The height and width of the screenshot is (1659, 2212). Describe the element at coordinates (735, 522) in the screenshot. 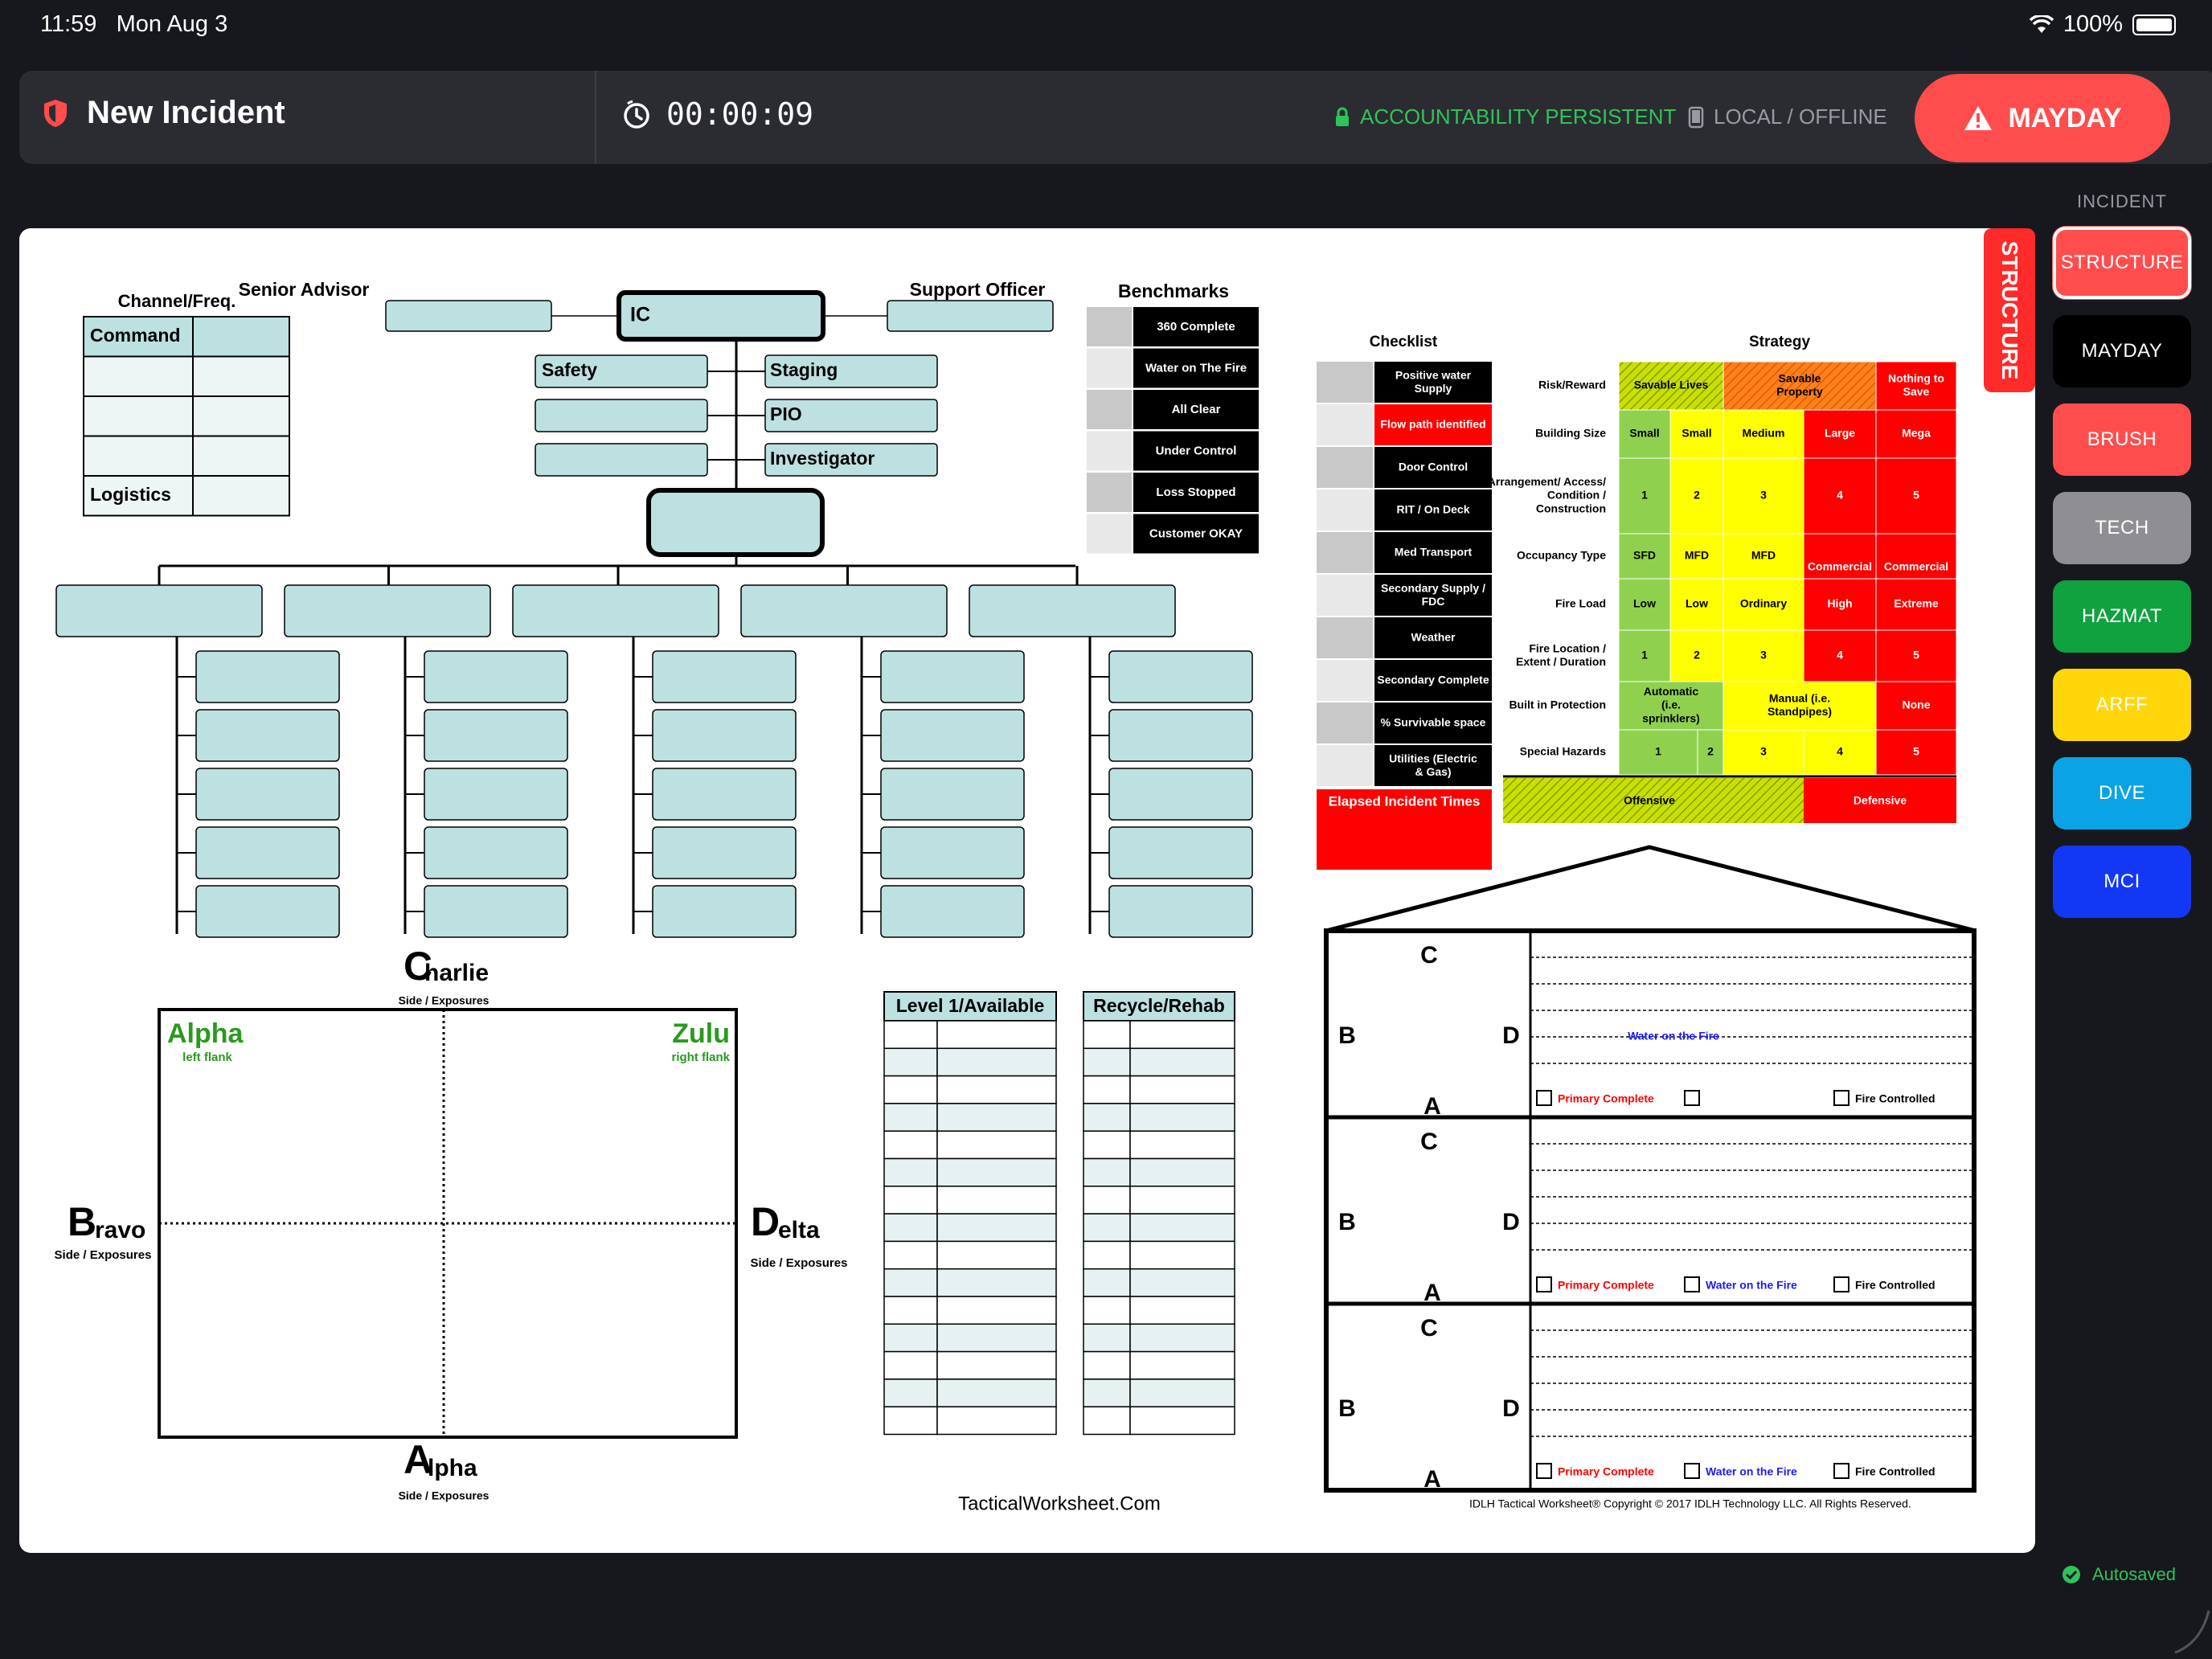

I see `operations-box` at that location.